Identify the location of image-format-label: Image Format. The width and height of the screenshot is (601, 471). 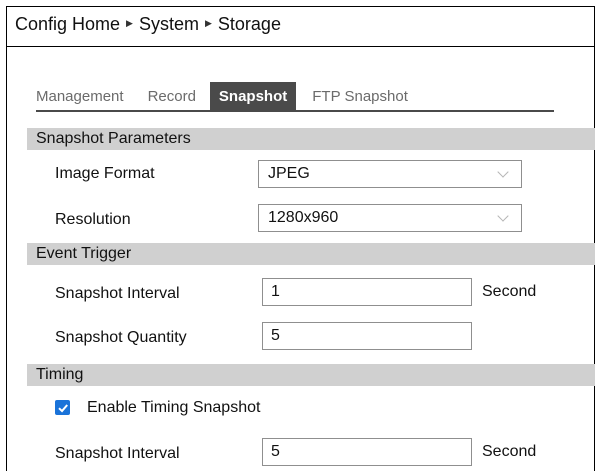
(105, 173).